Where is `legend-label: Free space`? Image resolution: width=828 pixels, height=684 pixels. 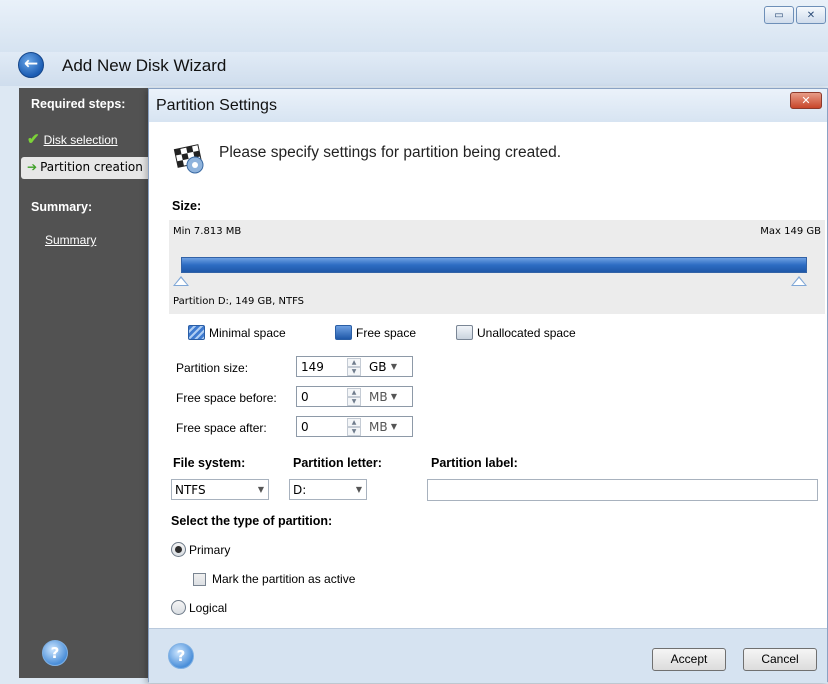 legend-label: Free space is located at coordinates (386, 332).